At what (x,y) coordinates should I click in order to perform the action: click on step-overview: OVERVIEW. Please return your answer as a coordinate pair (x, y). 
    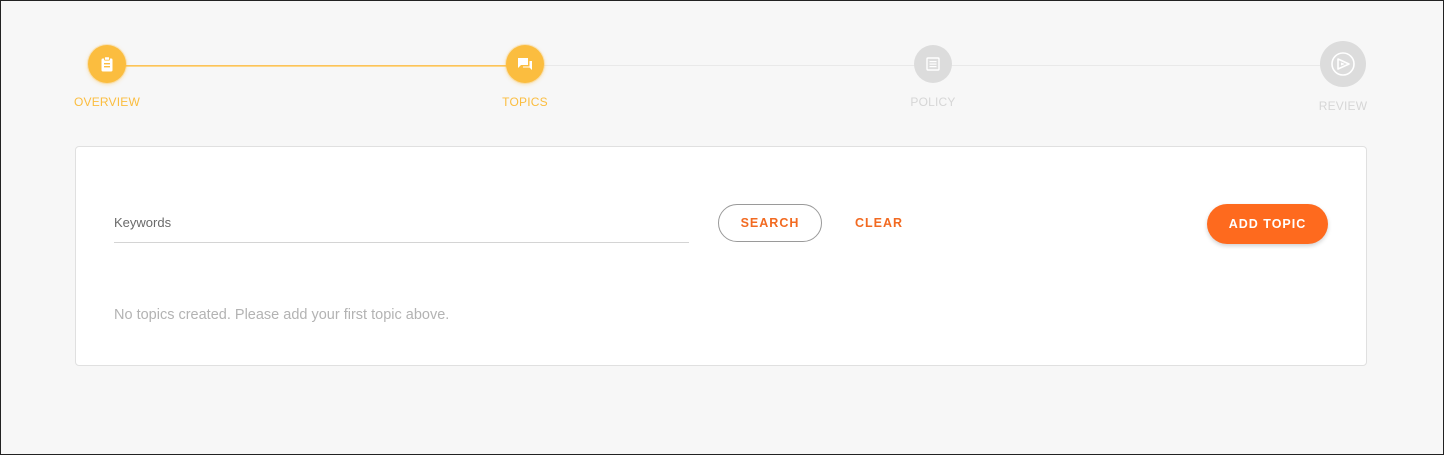
    Looking at the image, I should click on (107, 77).